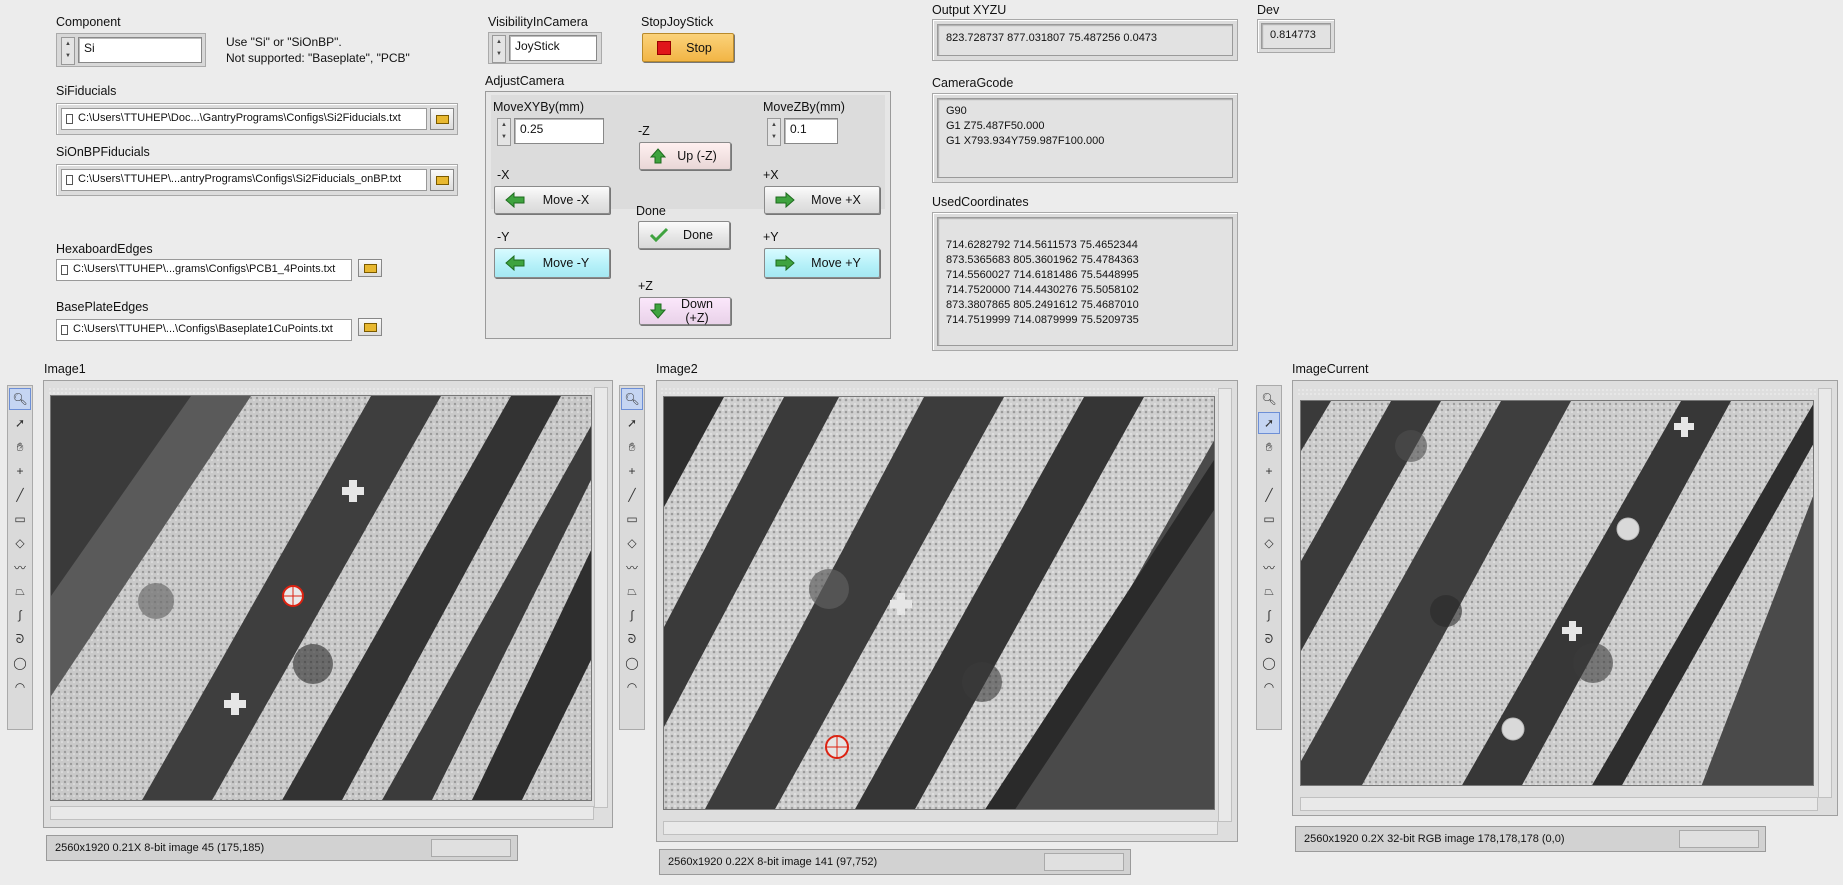  Describe the element at coordinates (685, 156) in the screenshot. I see `up-button: Up (-Z)` at that location.